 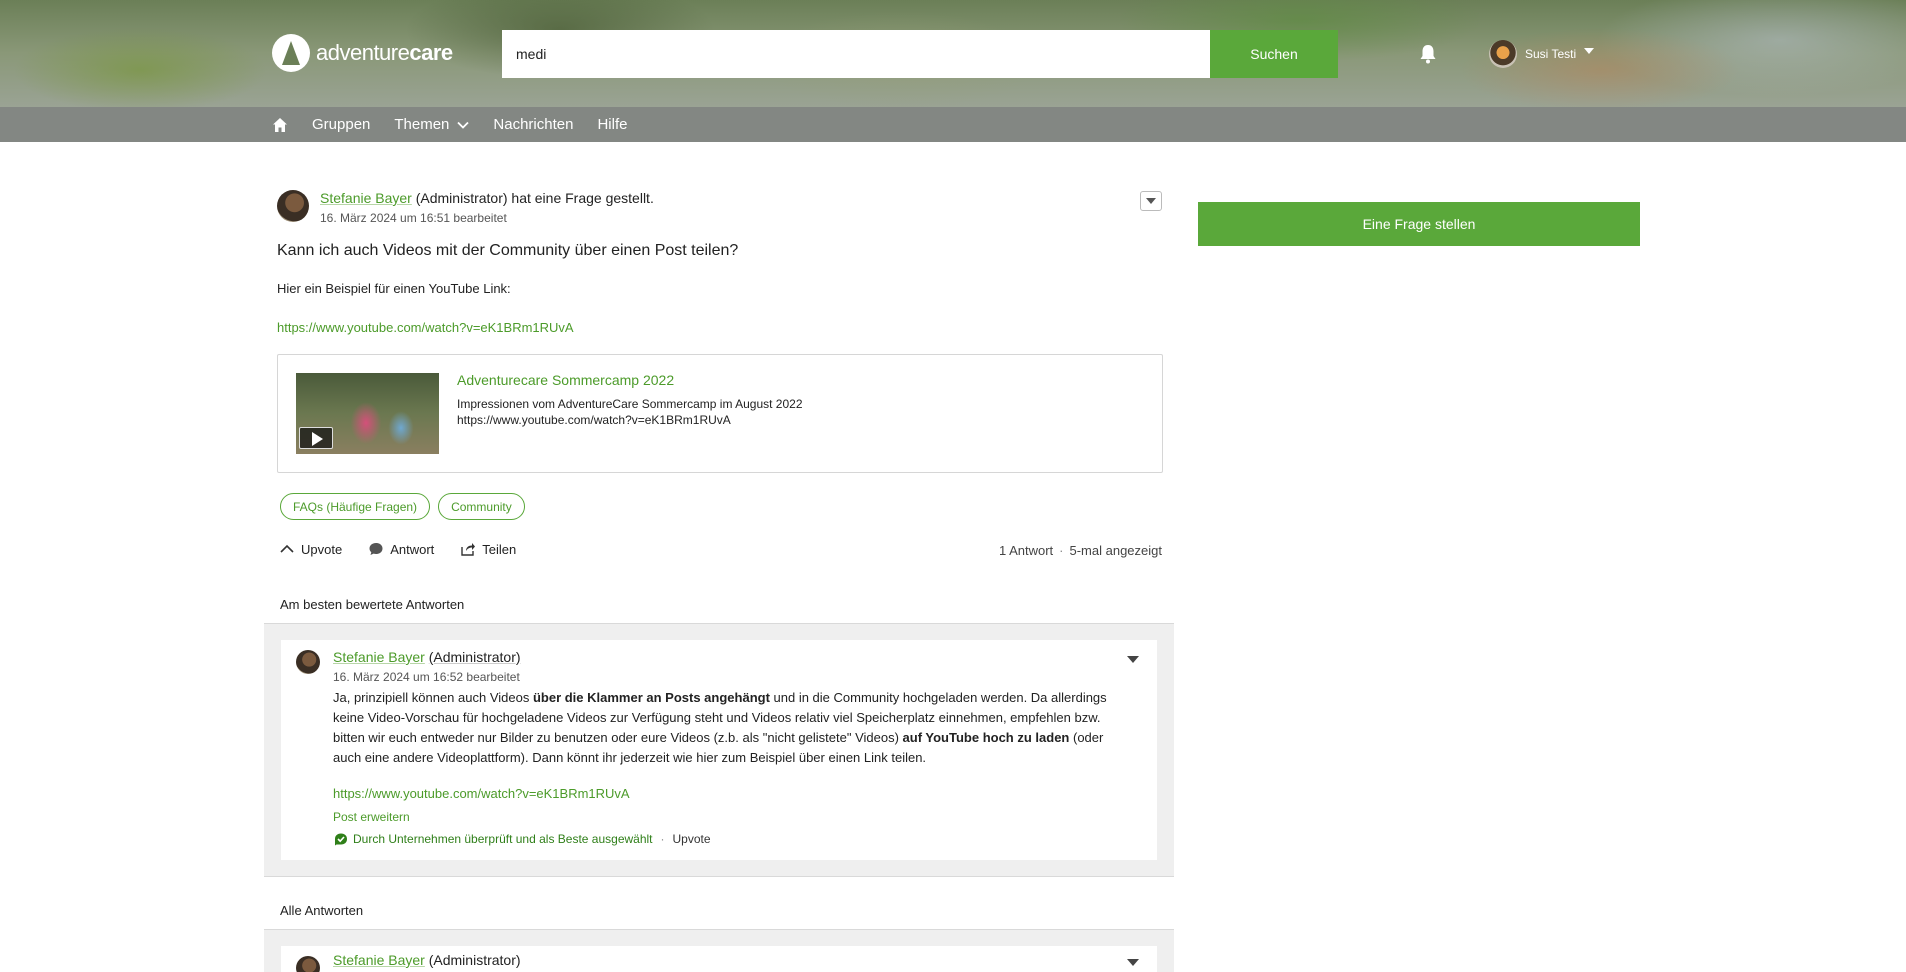 I want to click on upvote-label: Upvote, so click(x=322, y=549).